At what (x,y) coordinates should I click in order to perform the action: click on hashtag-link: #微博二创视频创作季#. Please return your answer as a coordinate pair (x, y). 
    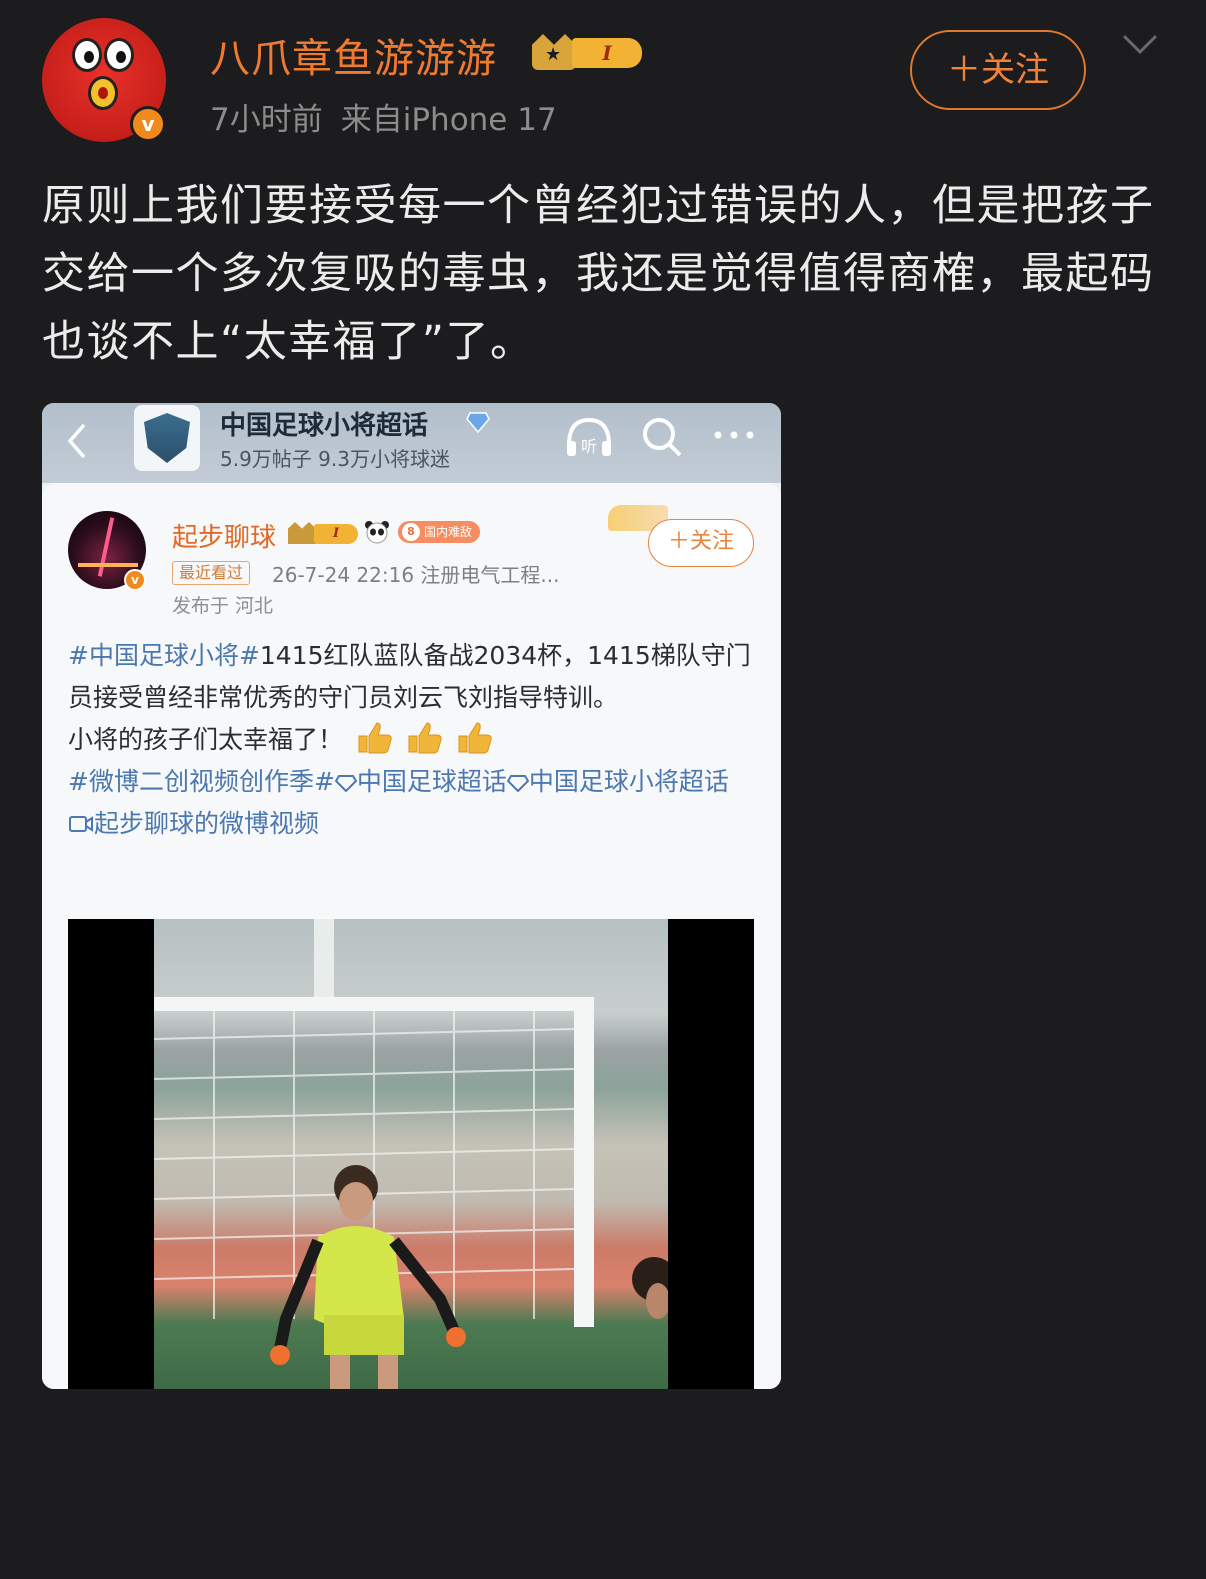
    Looking at the image, I should click on (201, 781).